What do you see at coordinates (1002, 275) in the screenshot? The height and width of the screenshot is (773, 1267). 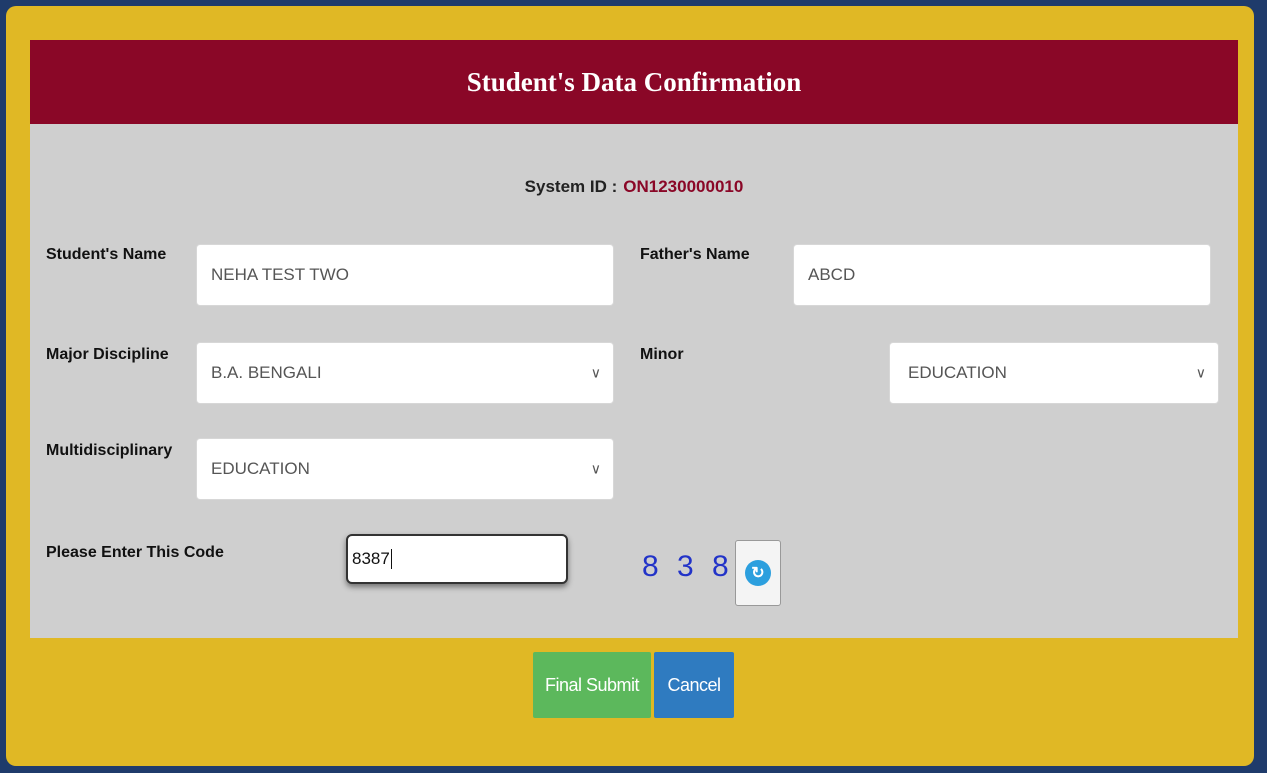 I see `father-name-field: ABCD` at bounding box center [1002, 275].